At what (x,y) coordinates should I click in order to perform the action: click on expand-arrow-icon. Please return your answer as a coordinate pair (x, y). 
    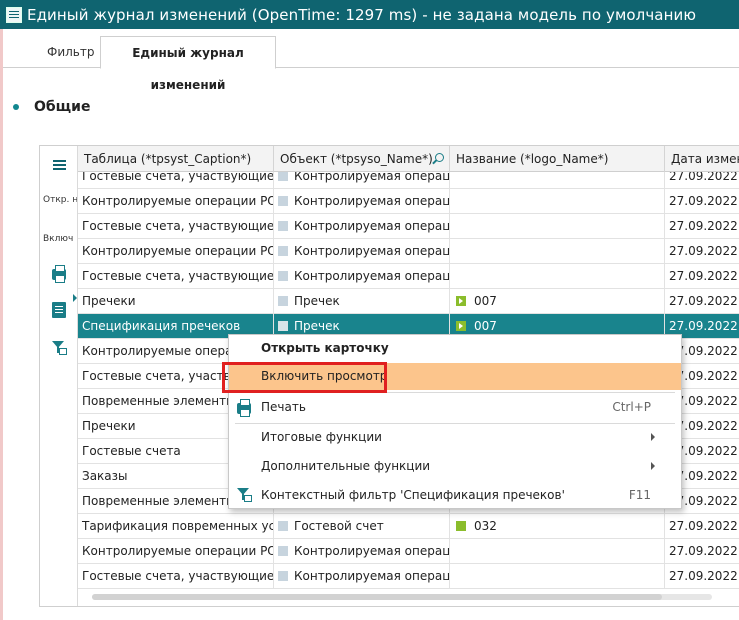
    Looking at the image, I should click on (75, 298).